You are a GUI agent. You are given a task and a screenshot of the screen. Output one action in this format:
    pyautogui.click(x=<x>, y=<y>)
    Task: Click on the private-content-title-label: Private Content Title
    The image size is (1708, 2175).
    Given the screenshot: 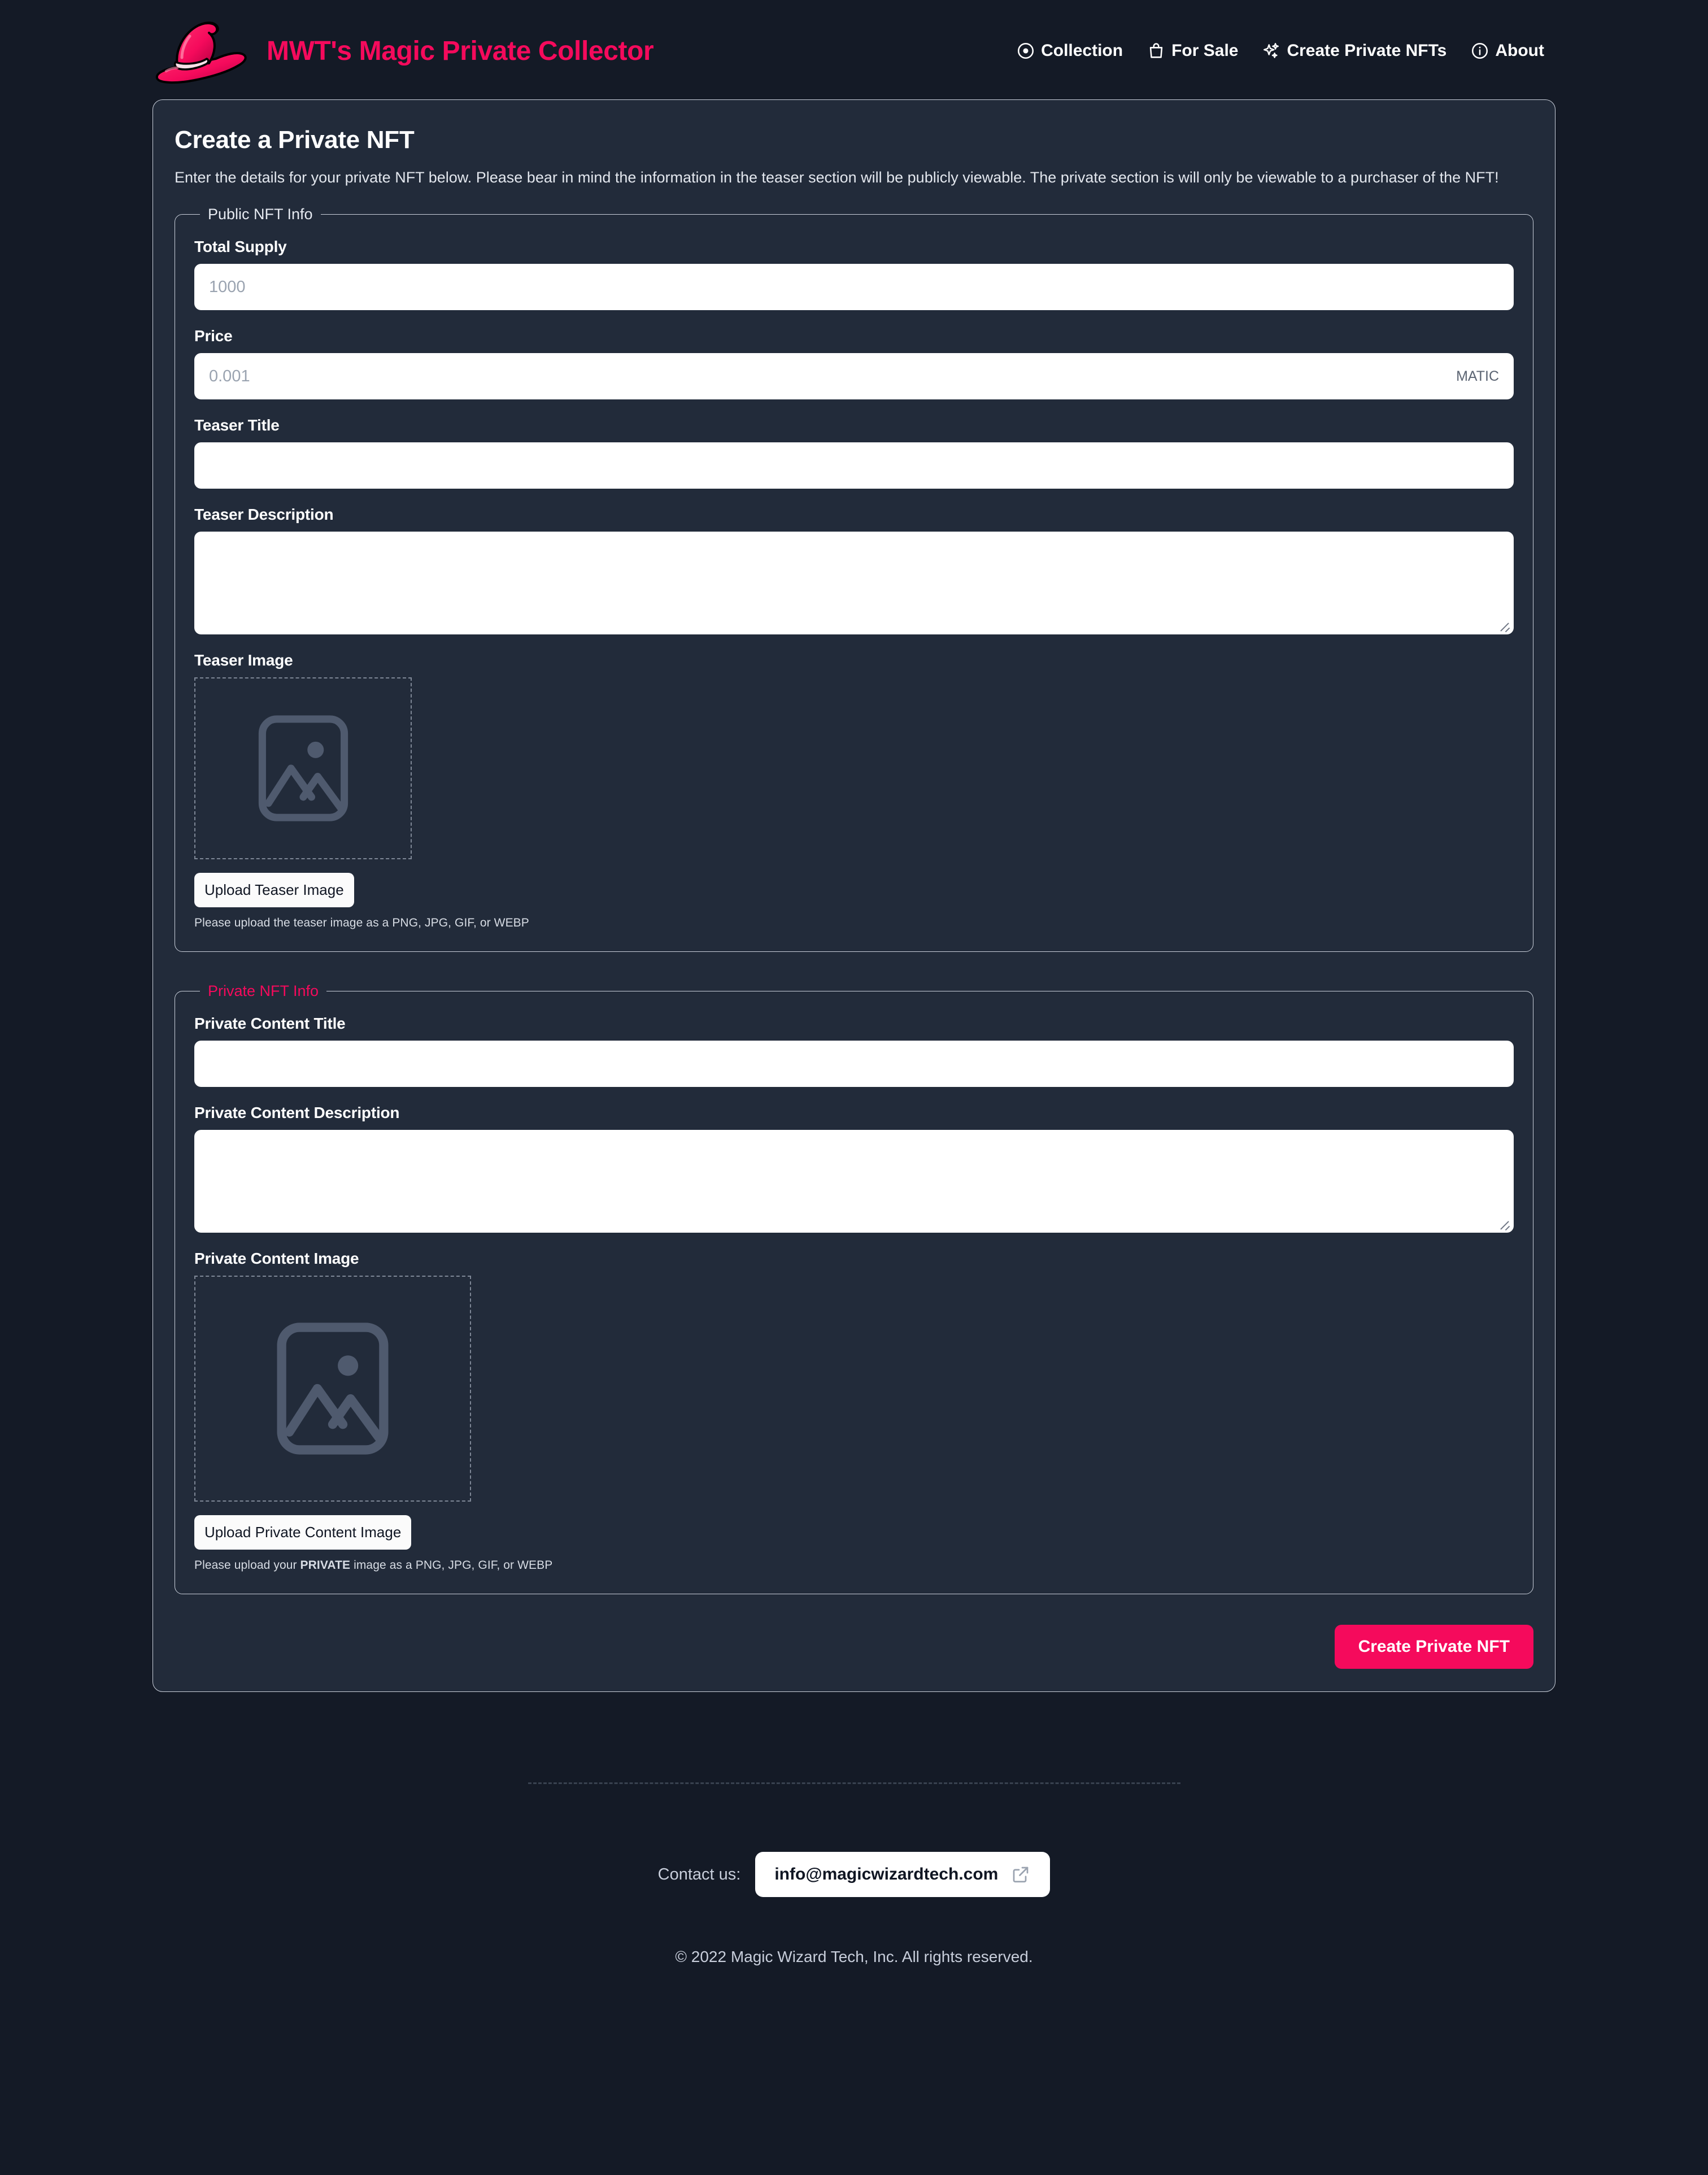 What is the action you would take?
    pyautogui.click(x=270, y=1024)
    